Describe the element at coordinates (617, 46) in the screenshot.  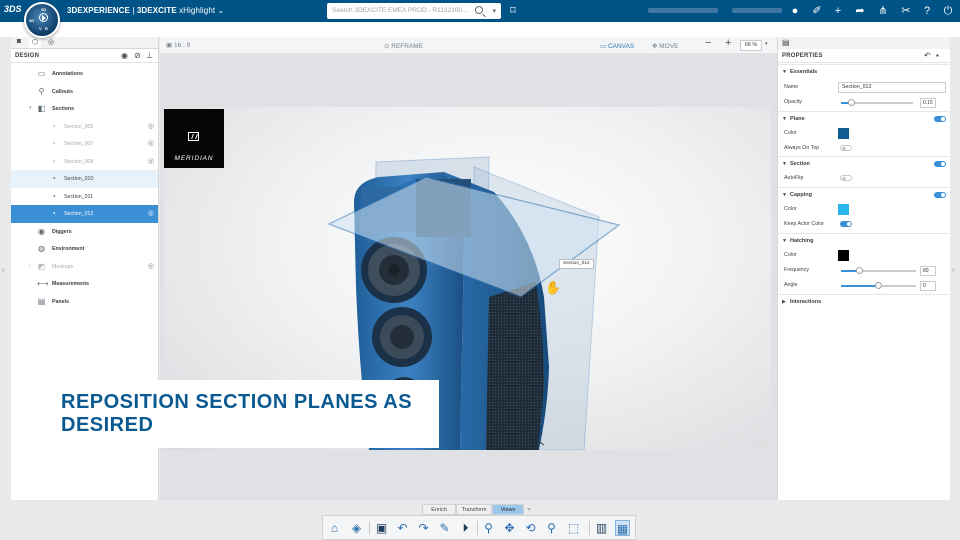
I see `canvas-button: ▭ CANVAS` at that location.